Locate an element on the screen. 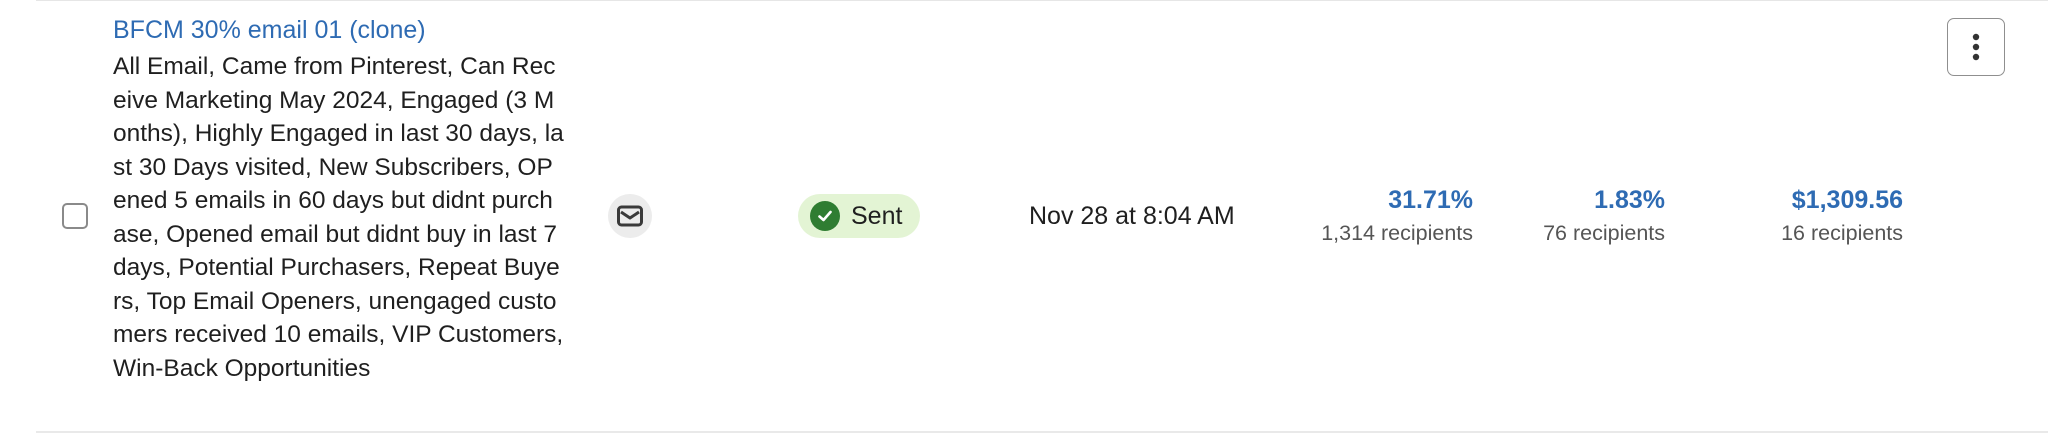 The height and width of the screenshot is (444, 2048). open-rate-metric: 31.71% 1,314 recipients is located at coordinates (1397, 216).